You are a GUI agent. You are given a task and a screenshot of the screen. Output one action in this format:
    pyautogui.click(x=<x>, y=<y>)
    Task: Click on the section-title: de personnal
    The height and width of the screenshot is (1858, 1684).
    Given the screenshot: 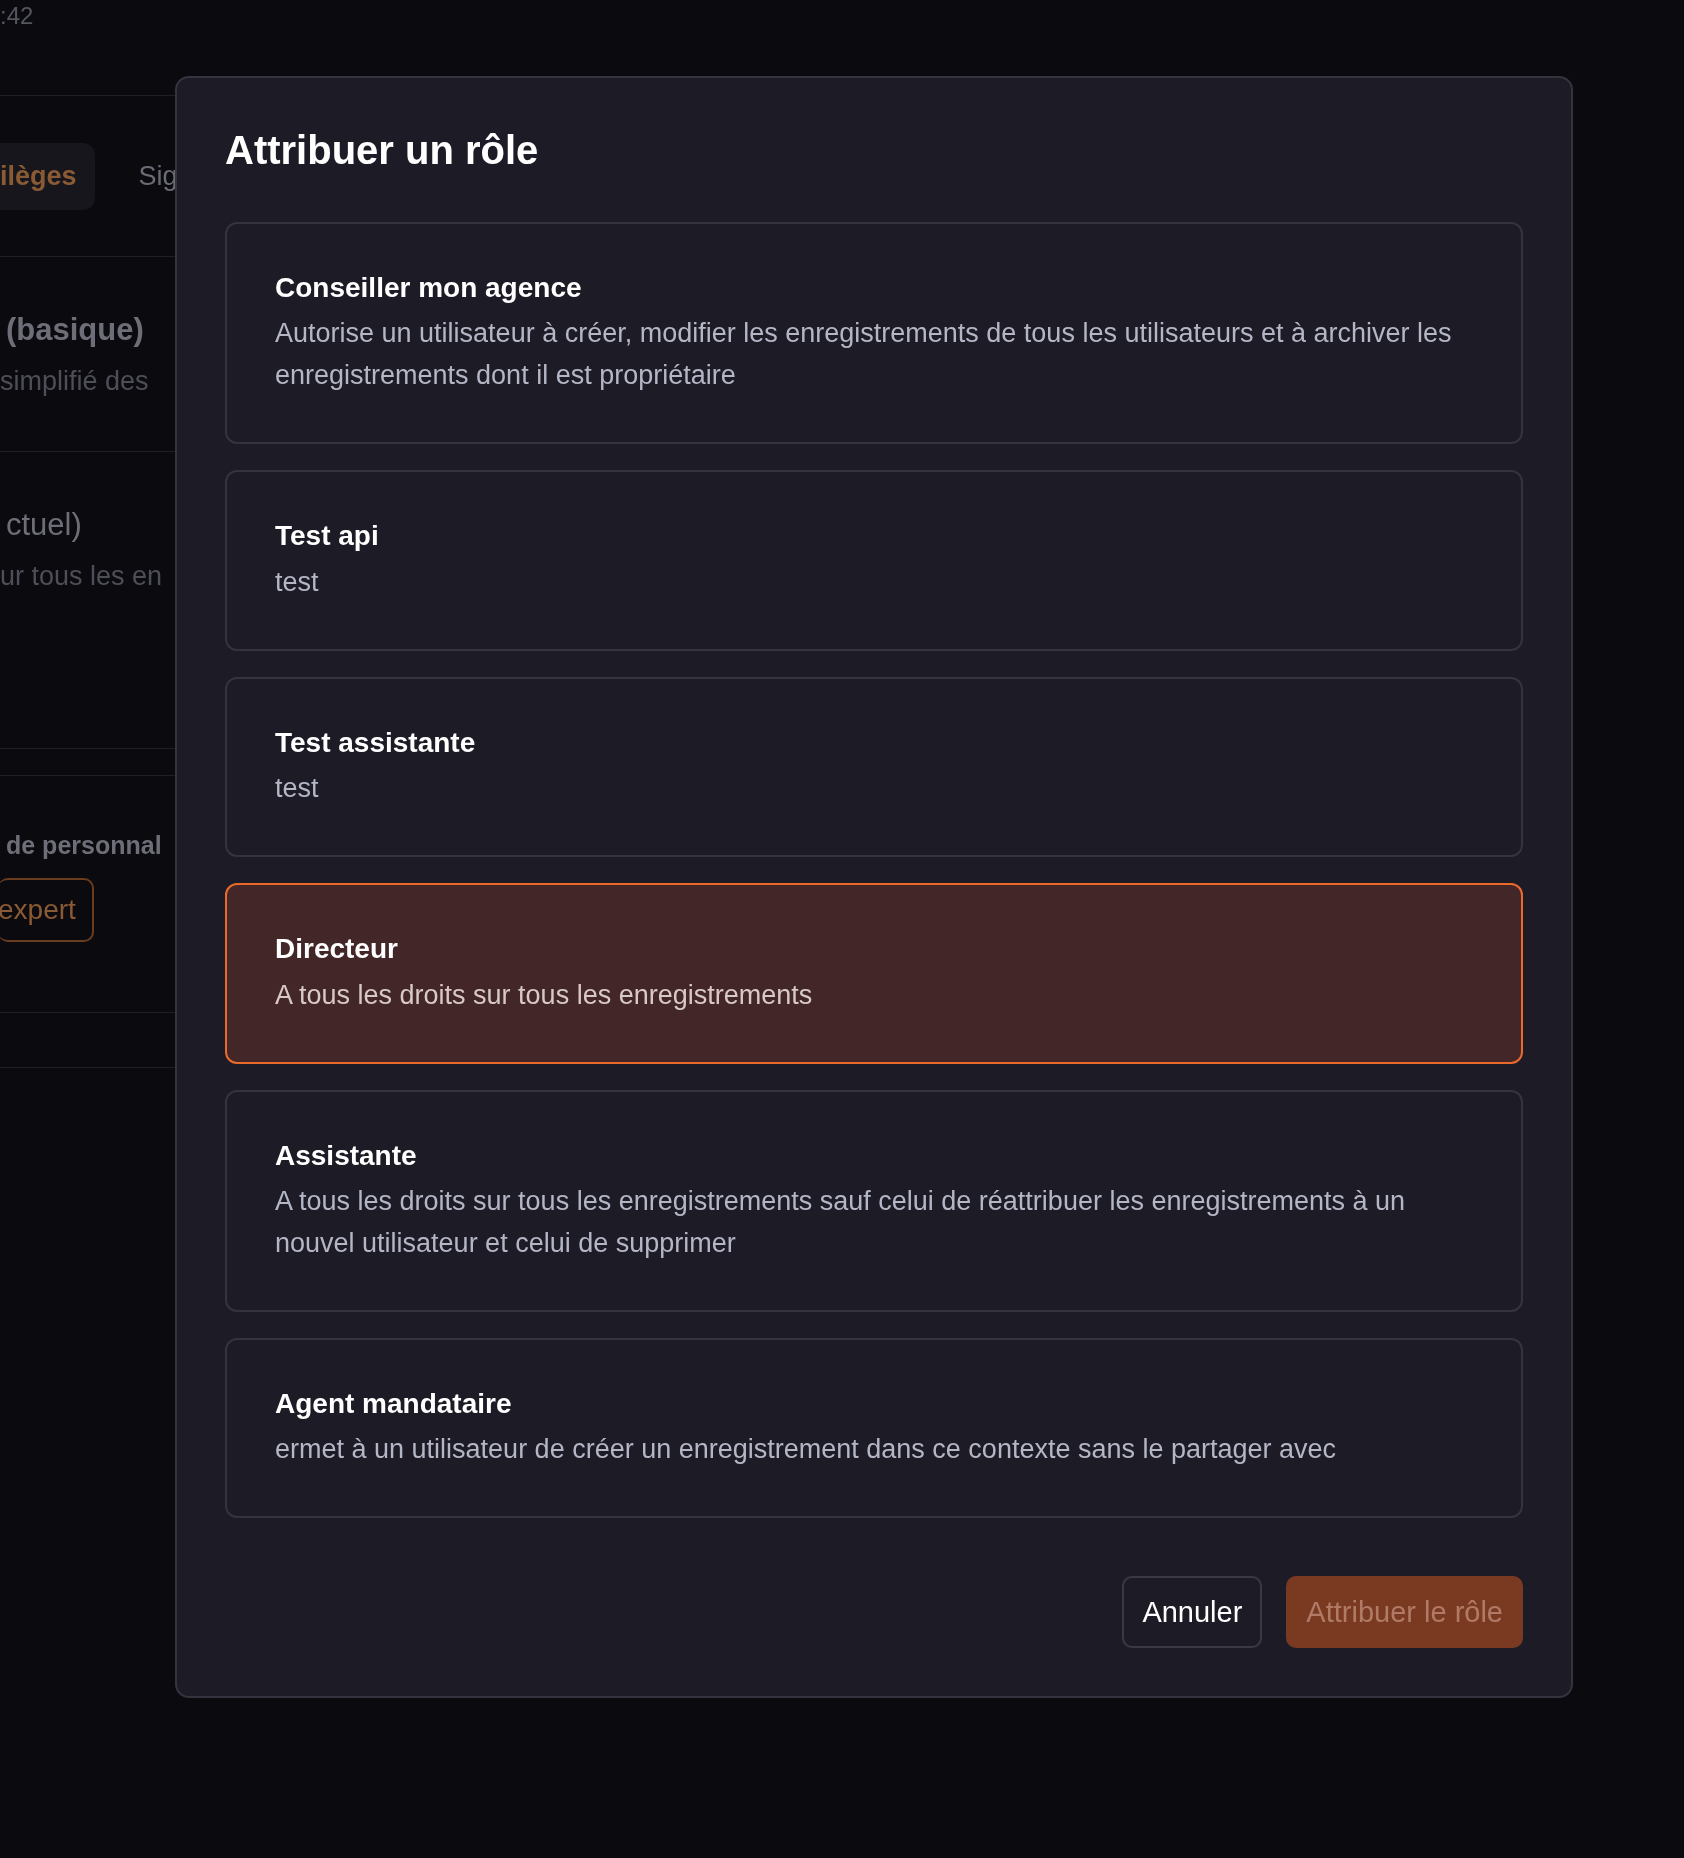 What is the action you would take?
    pyautogui.click(x=84, y=845)
    